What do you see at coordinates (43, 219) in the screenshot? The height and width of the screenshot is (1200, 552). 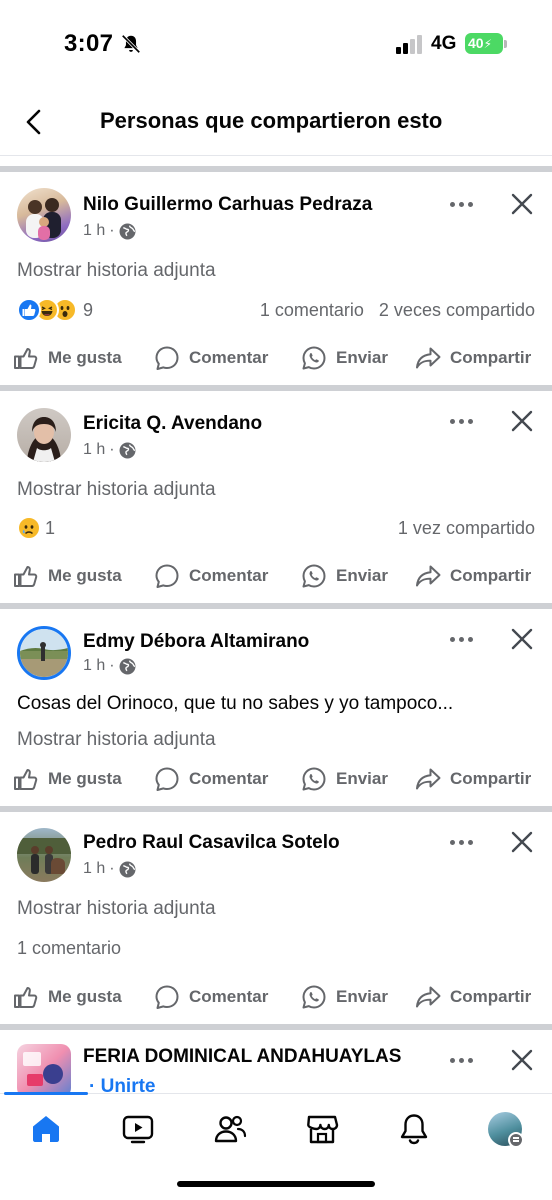 I see `avatar-photo` at bounding box center [43, 219].